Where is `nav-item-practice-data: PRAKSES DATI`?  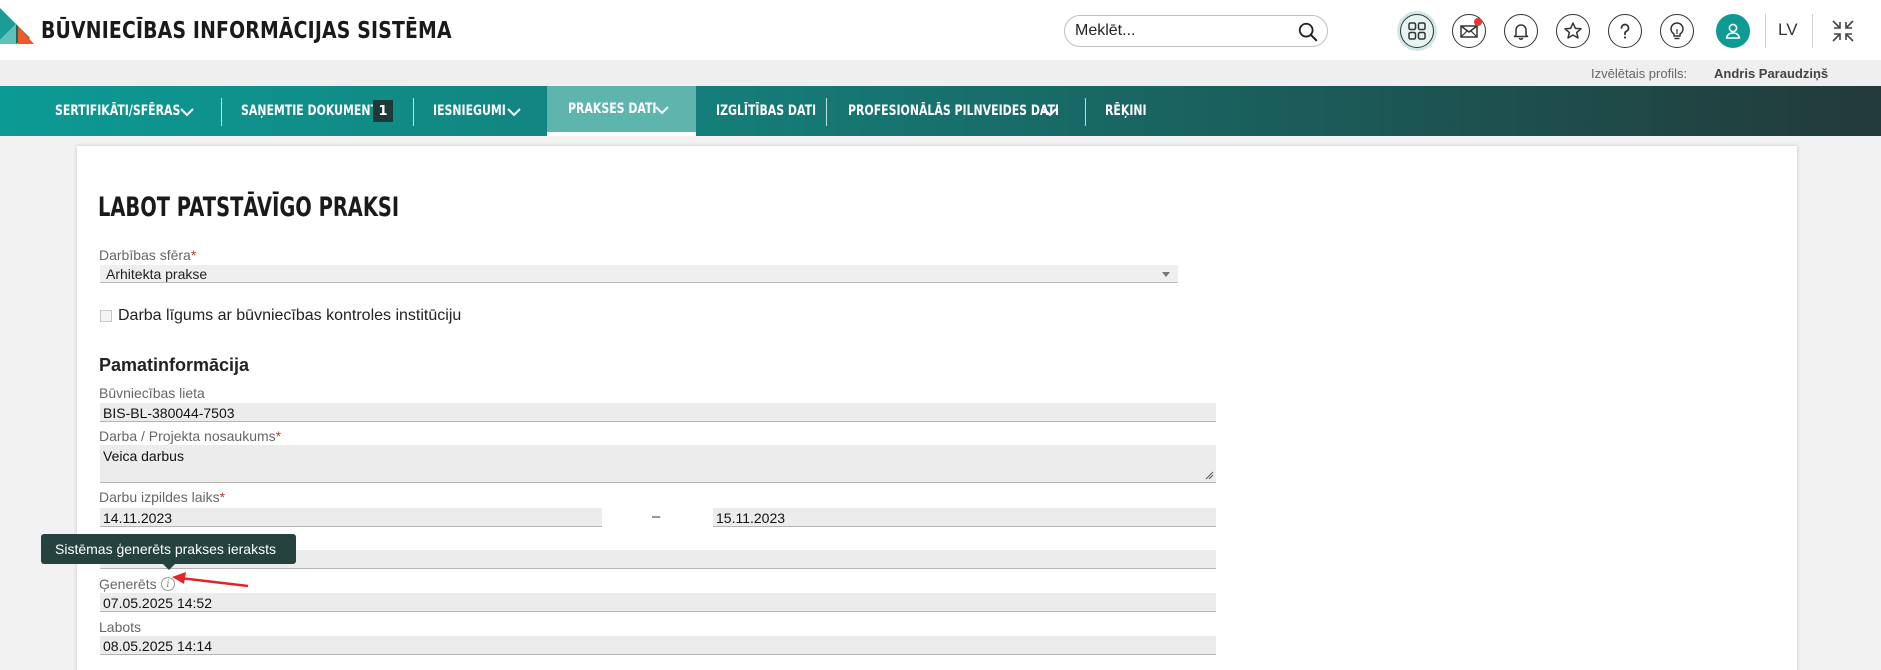 nav-item-practice-data: PRAKSES DATI is located at coordinates (621, 111).